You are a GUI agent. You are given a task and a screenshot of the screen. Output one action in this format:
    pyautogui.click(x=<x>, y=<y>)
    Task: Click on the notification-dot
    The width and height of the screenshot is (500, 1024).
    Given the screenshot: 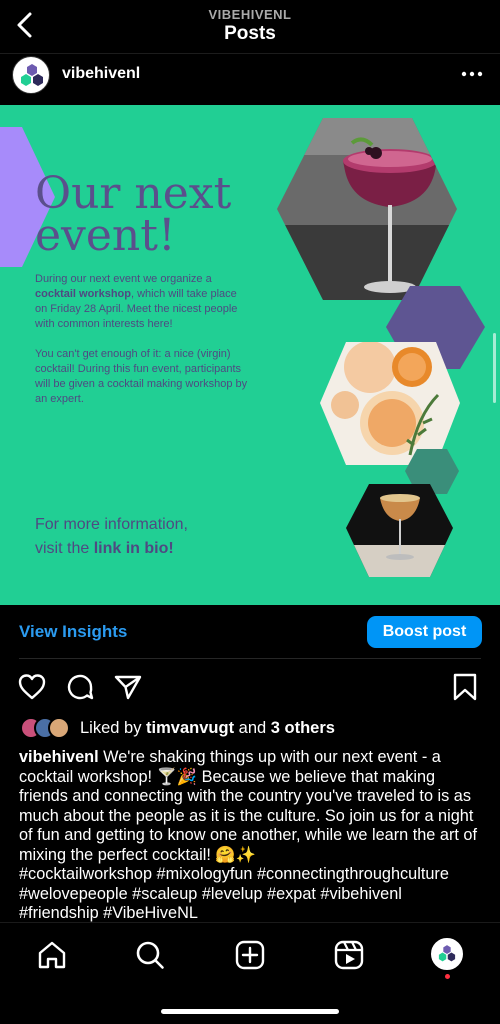 What is the action you would take?
    pyautogui.click(x=447, y=976)
    